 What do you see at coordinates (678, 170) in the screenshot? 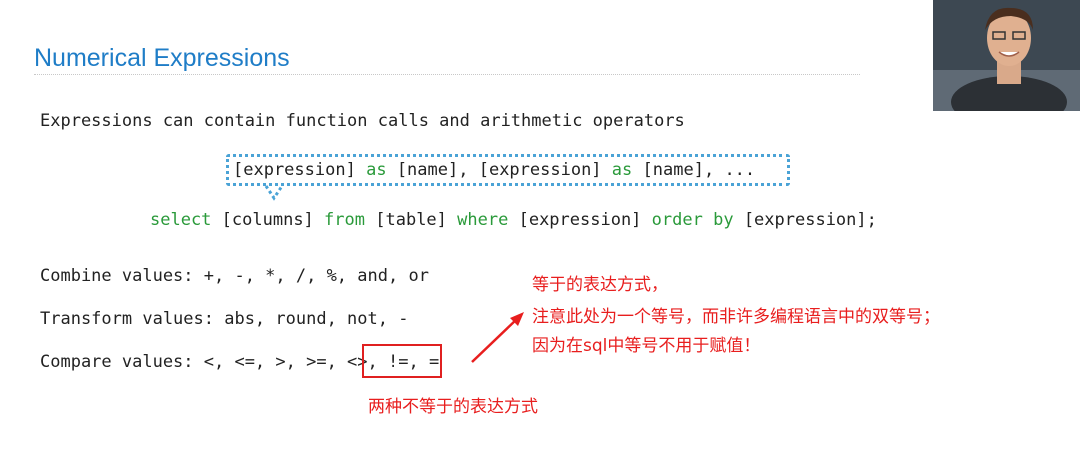
I see `callout-name-2: [name],` at bounding box center [678, 170].